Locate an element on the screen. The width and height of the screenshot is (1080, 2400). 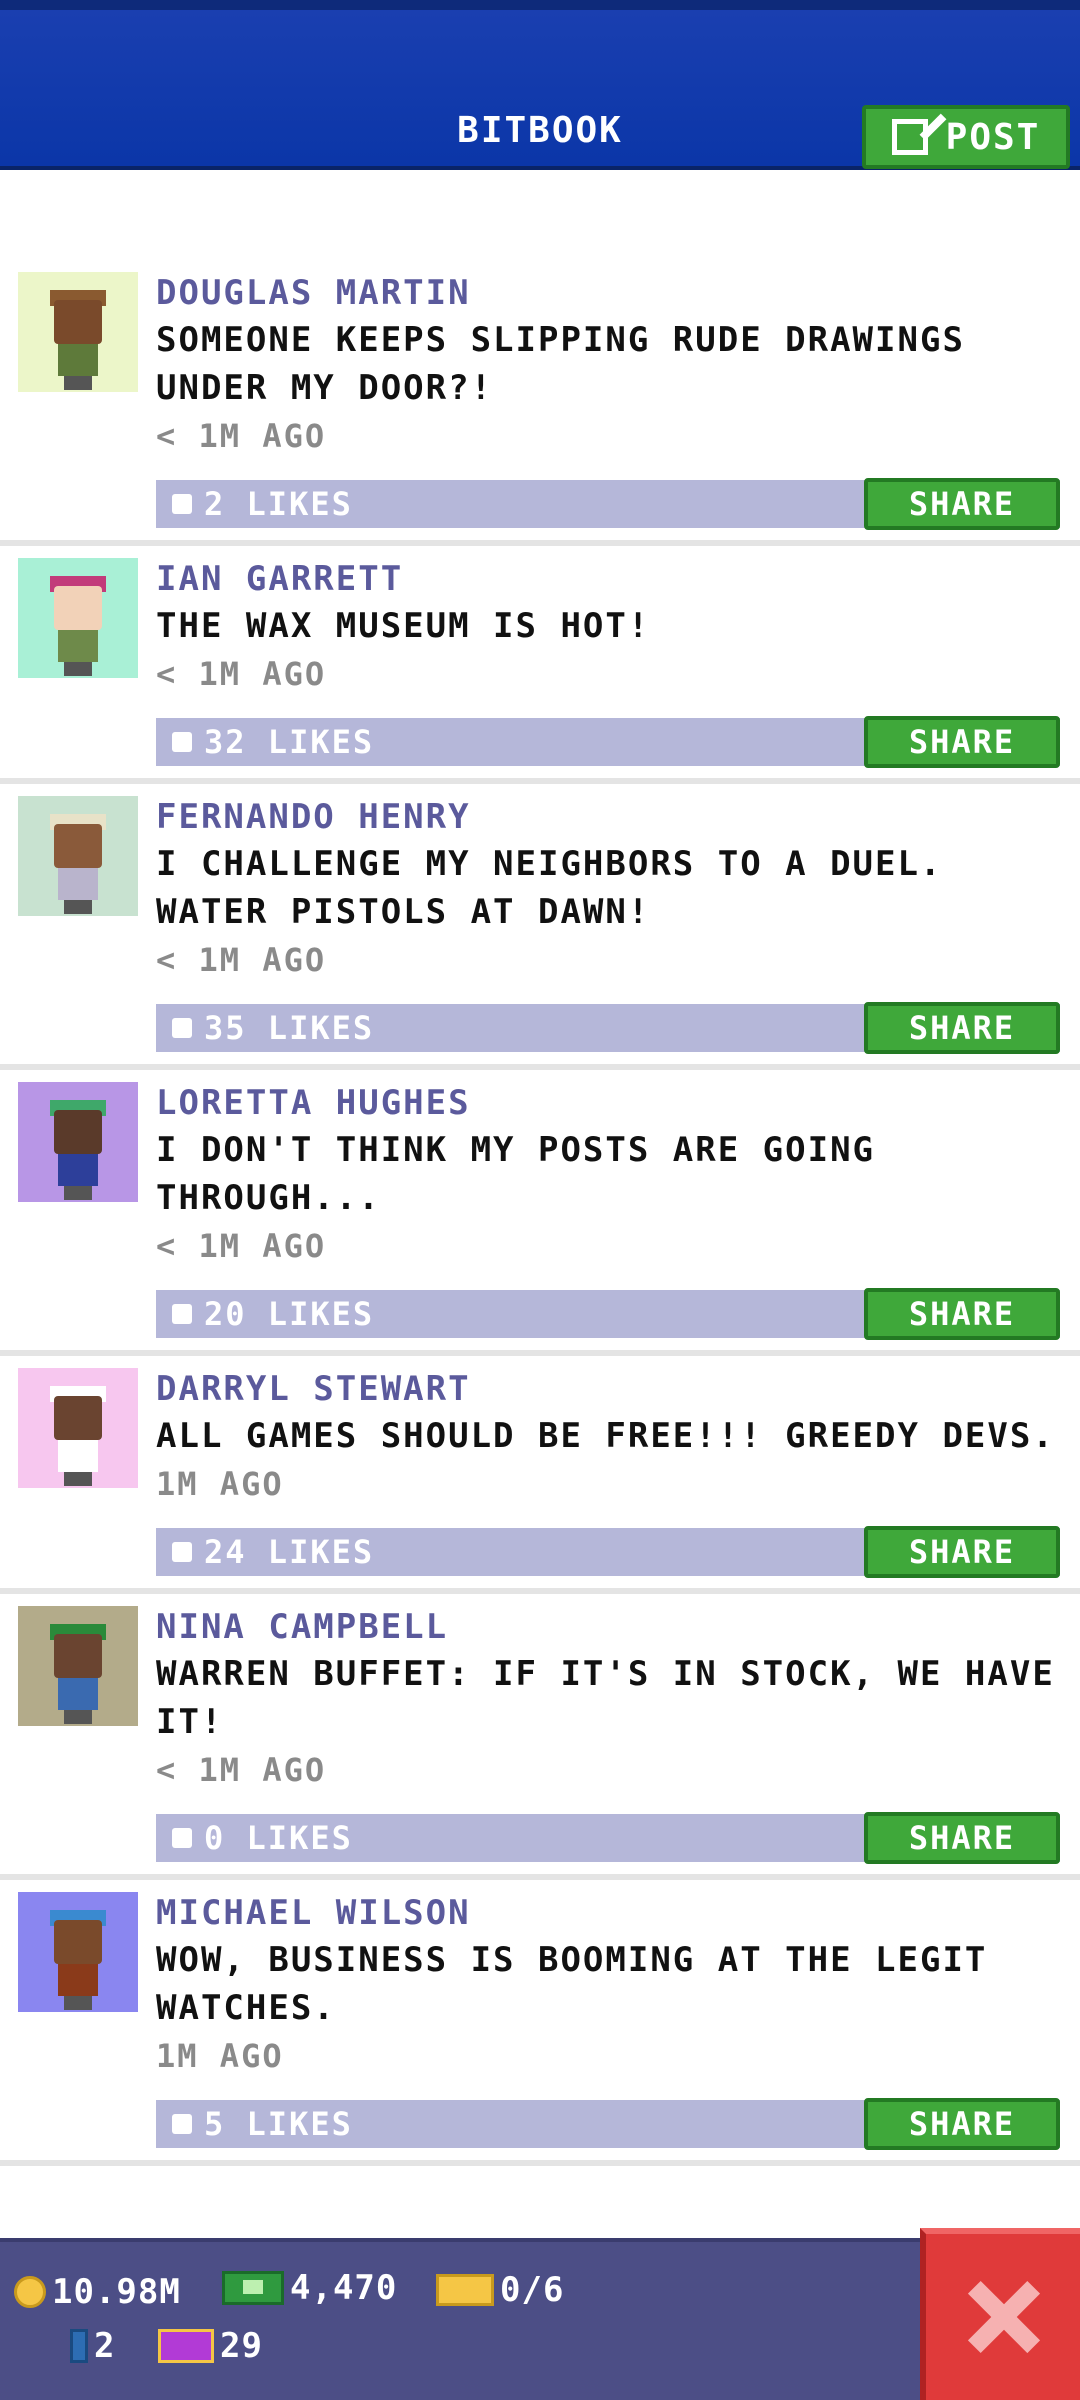
likes-bar: 0 LIKES SHARE is located at coordinates (608, 1838).